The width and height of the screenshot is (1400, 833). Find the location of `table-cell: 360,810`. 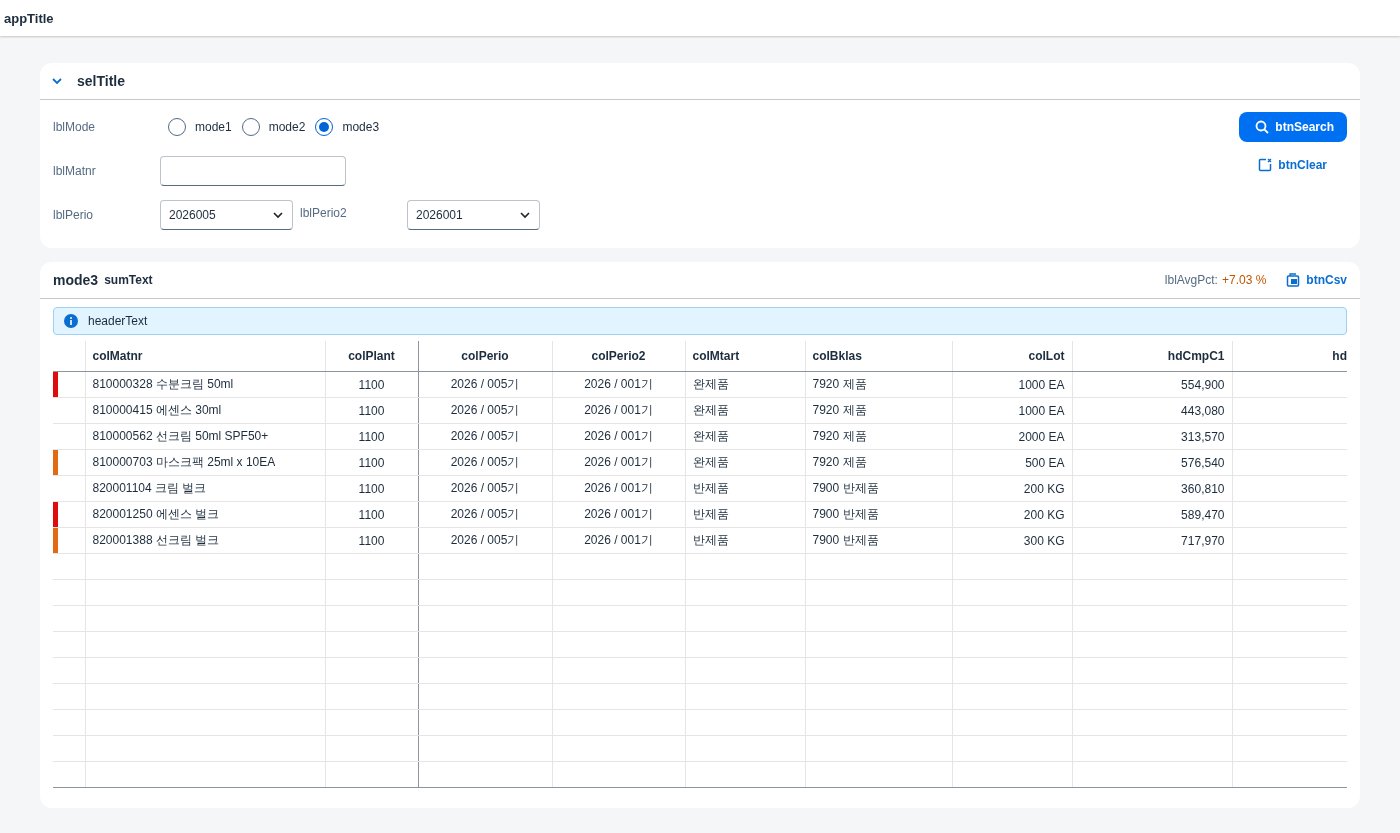

table-cell: 360,810 is located at coordinates (1203, 488).